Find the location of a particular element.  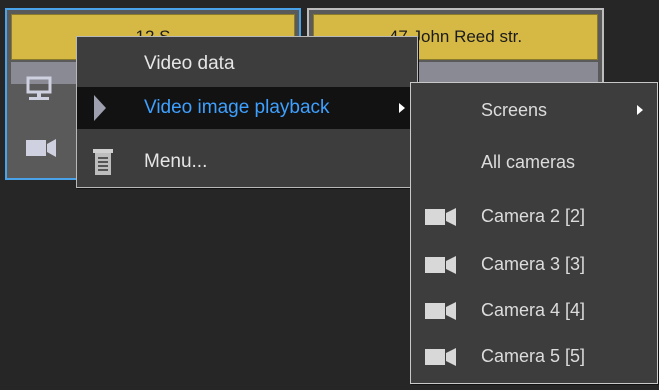

submenu-item-screens: Screens is located at coordinates (534, 110).